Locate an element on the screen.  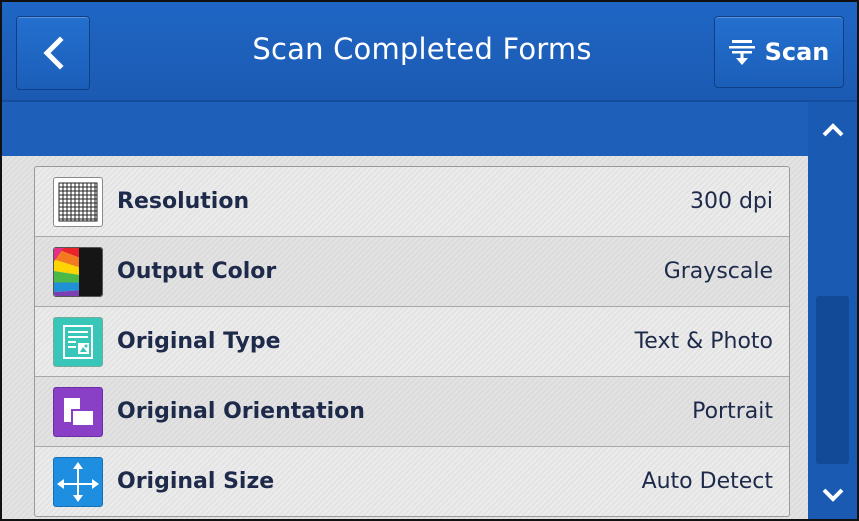
chevron-left-icon is located at coordinates (53, 53).